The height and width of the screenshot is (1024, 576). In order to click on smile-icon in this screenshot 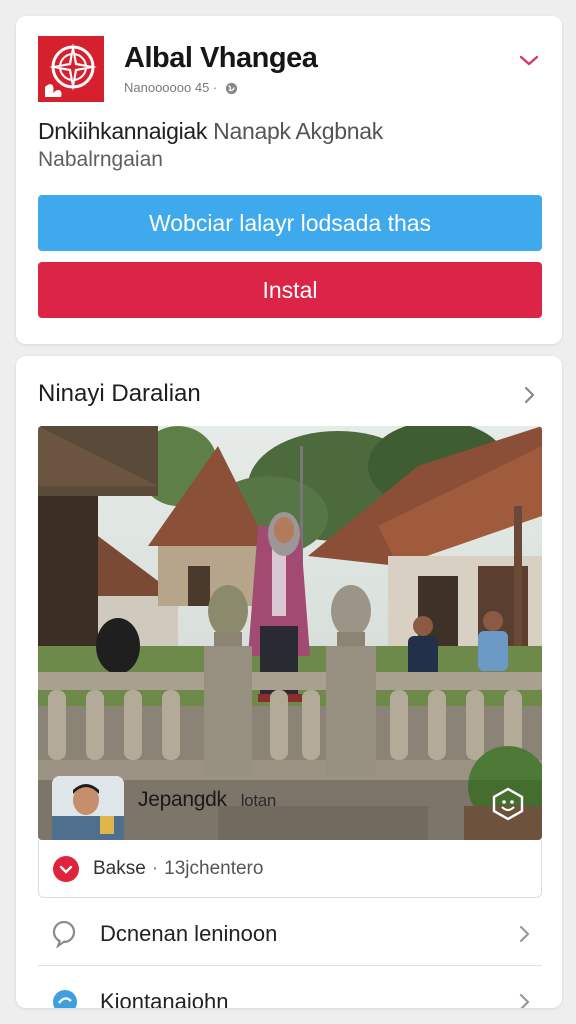, I will do `click(508, 804)`.